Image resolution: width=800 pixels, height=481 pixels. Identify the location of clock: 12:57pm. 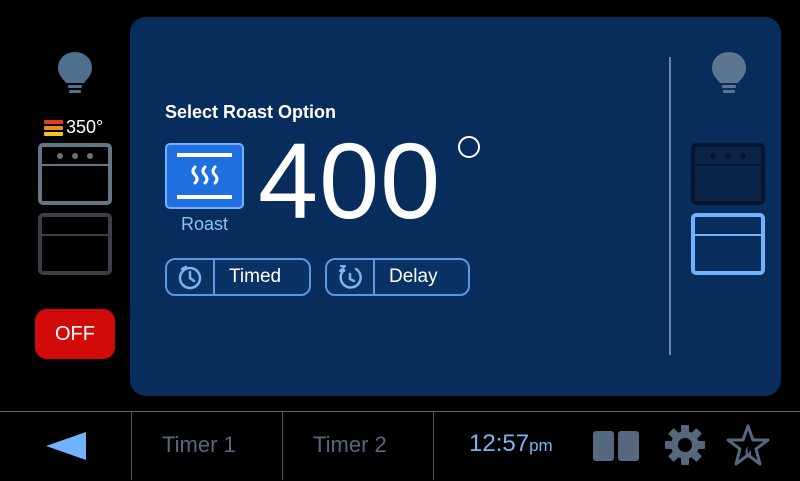
(511, 444).